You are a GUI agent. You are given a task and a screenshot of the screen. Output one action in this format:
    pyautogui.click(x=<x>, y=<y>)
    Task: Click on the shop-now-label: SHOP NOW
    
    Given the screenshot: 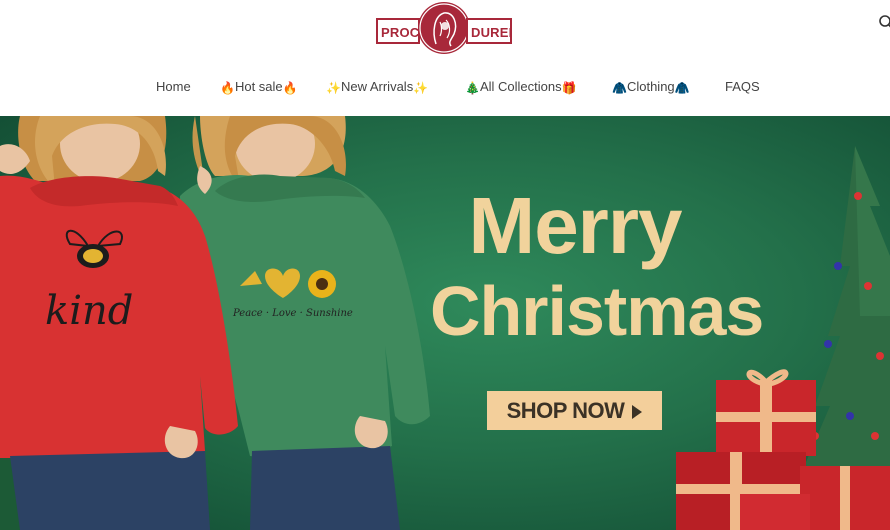 What is the action you would take?
    pyautogui.click(x=565, y=410)
    